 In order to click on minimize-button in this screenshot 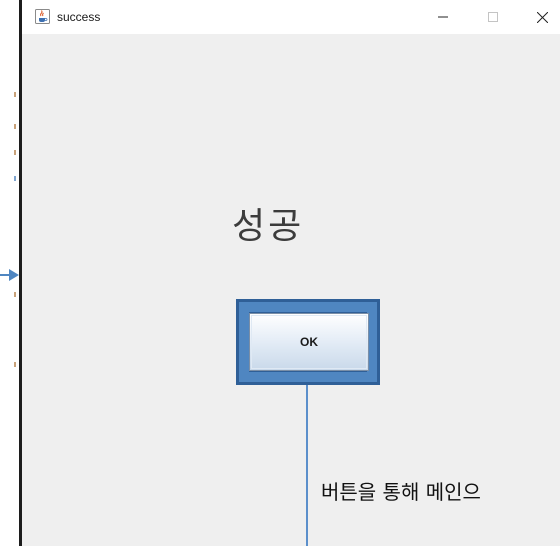, I will do `click(443, 17)`.